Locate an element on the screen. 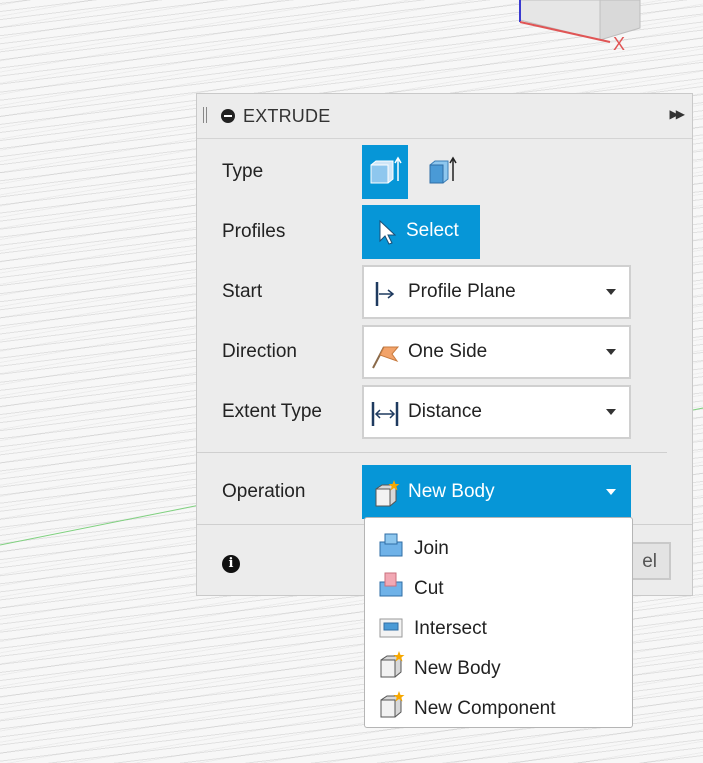  green-axis-line-right is located at coordinates (697, 409).